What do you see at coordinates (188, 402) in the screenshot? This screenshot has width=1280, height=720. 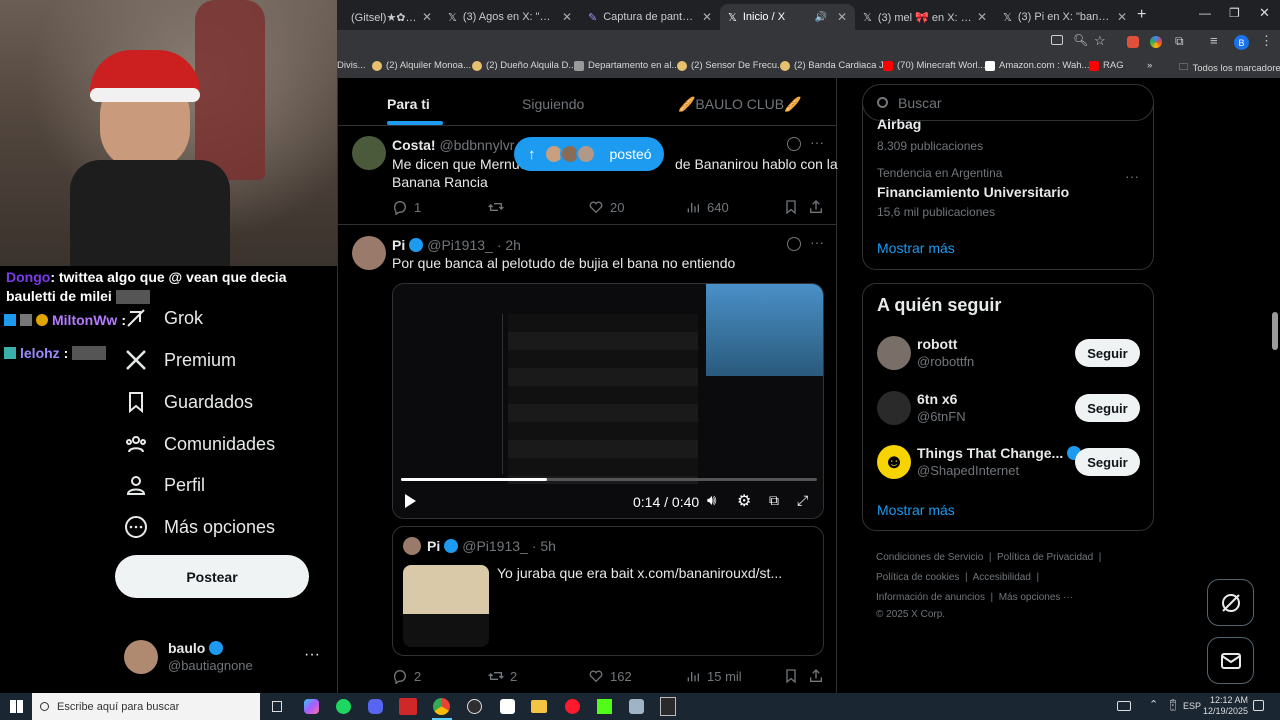 I see `nav-bookmarks: Guardados` at bounding box center [188, 402].